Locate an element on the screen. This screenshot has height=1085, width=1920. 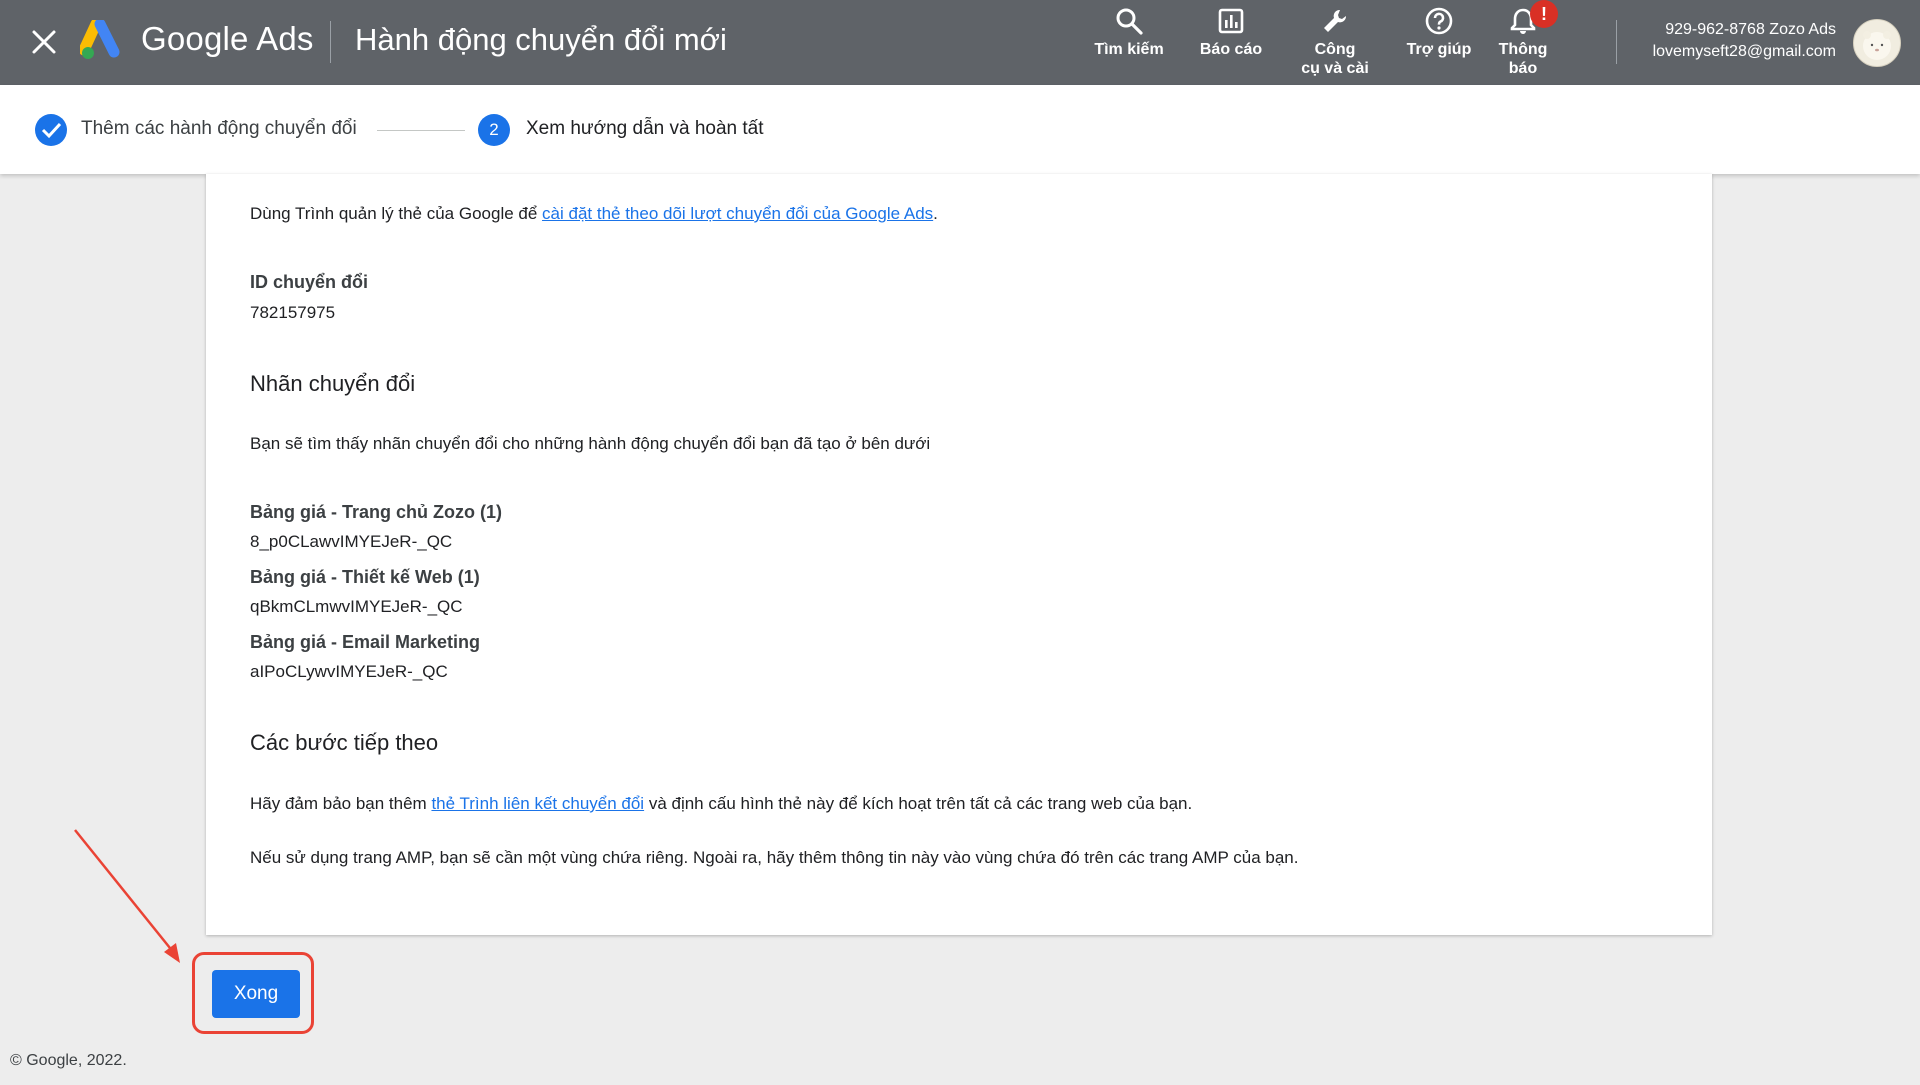
step-2-label: Xem hướng dẫn và hoàn tất is located at coordinates (645, 128).